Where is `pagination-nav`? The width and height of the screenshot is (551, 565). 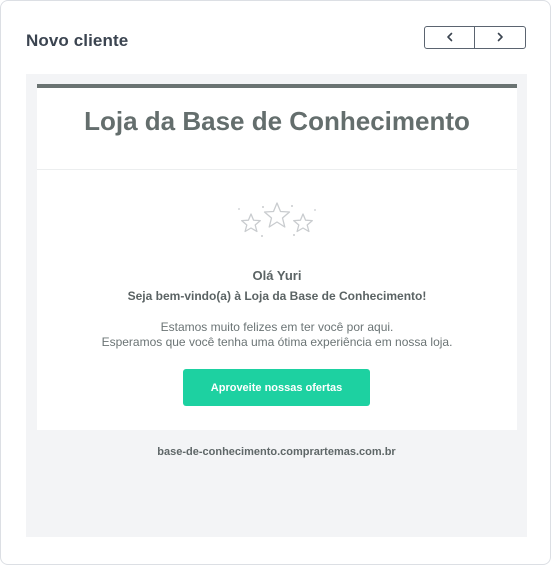 pagination-nav is located at coordinates (475, 37).